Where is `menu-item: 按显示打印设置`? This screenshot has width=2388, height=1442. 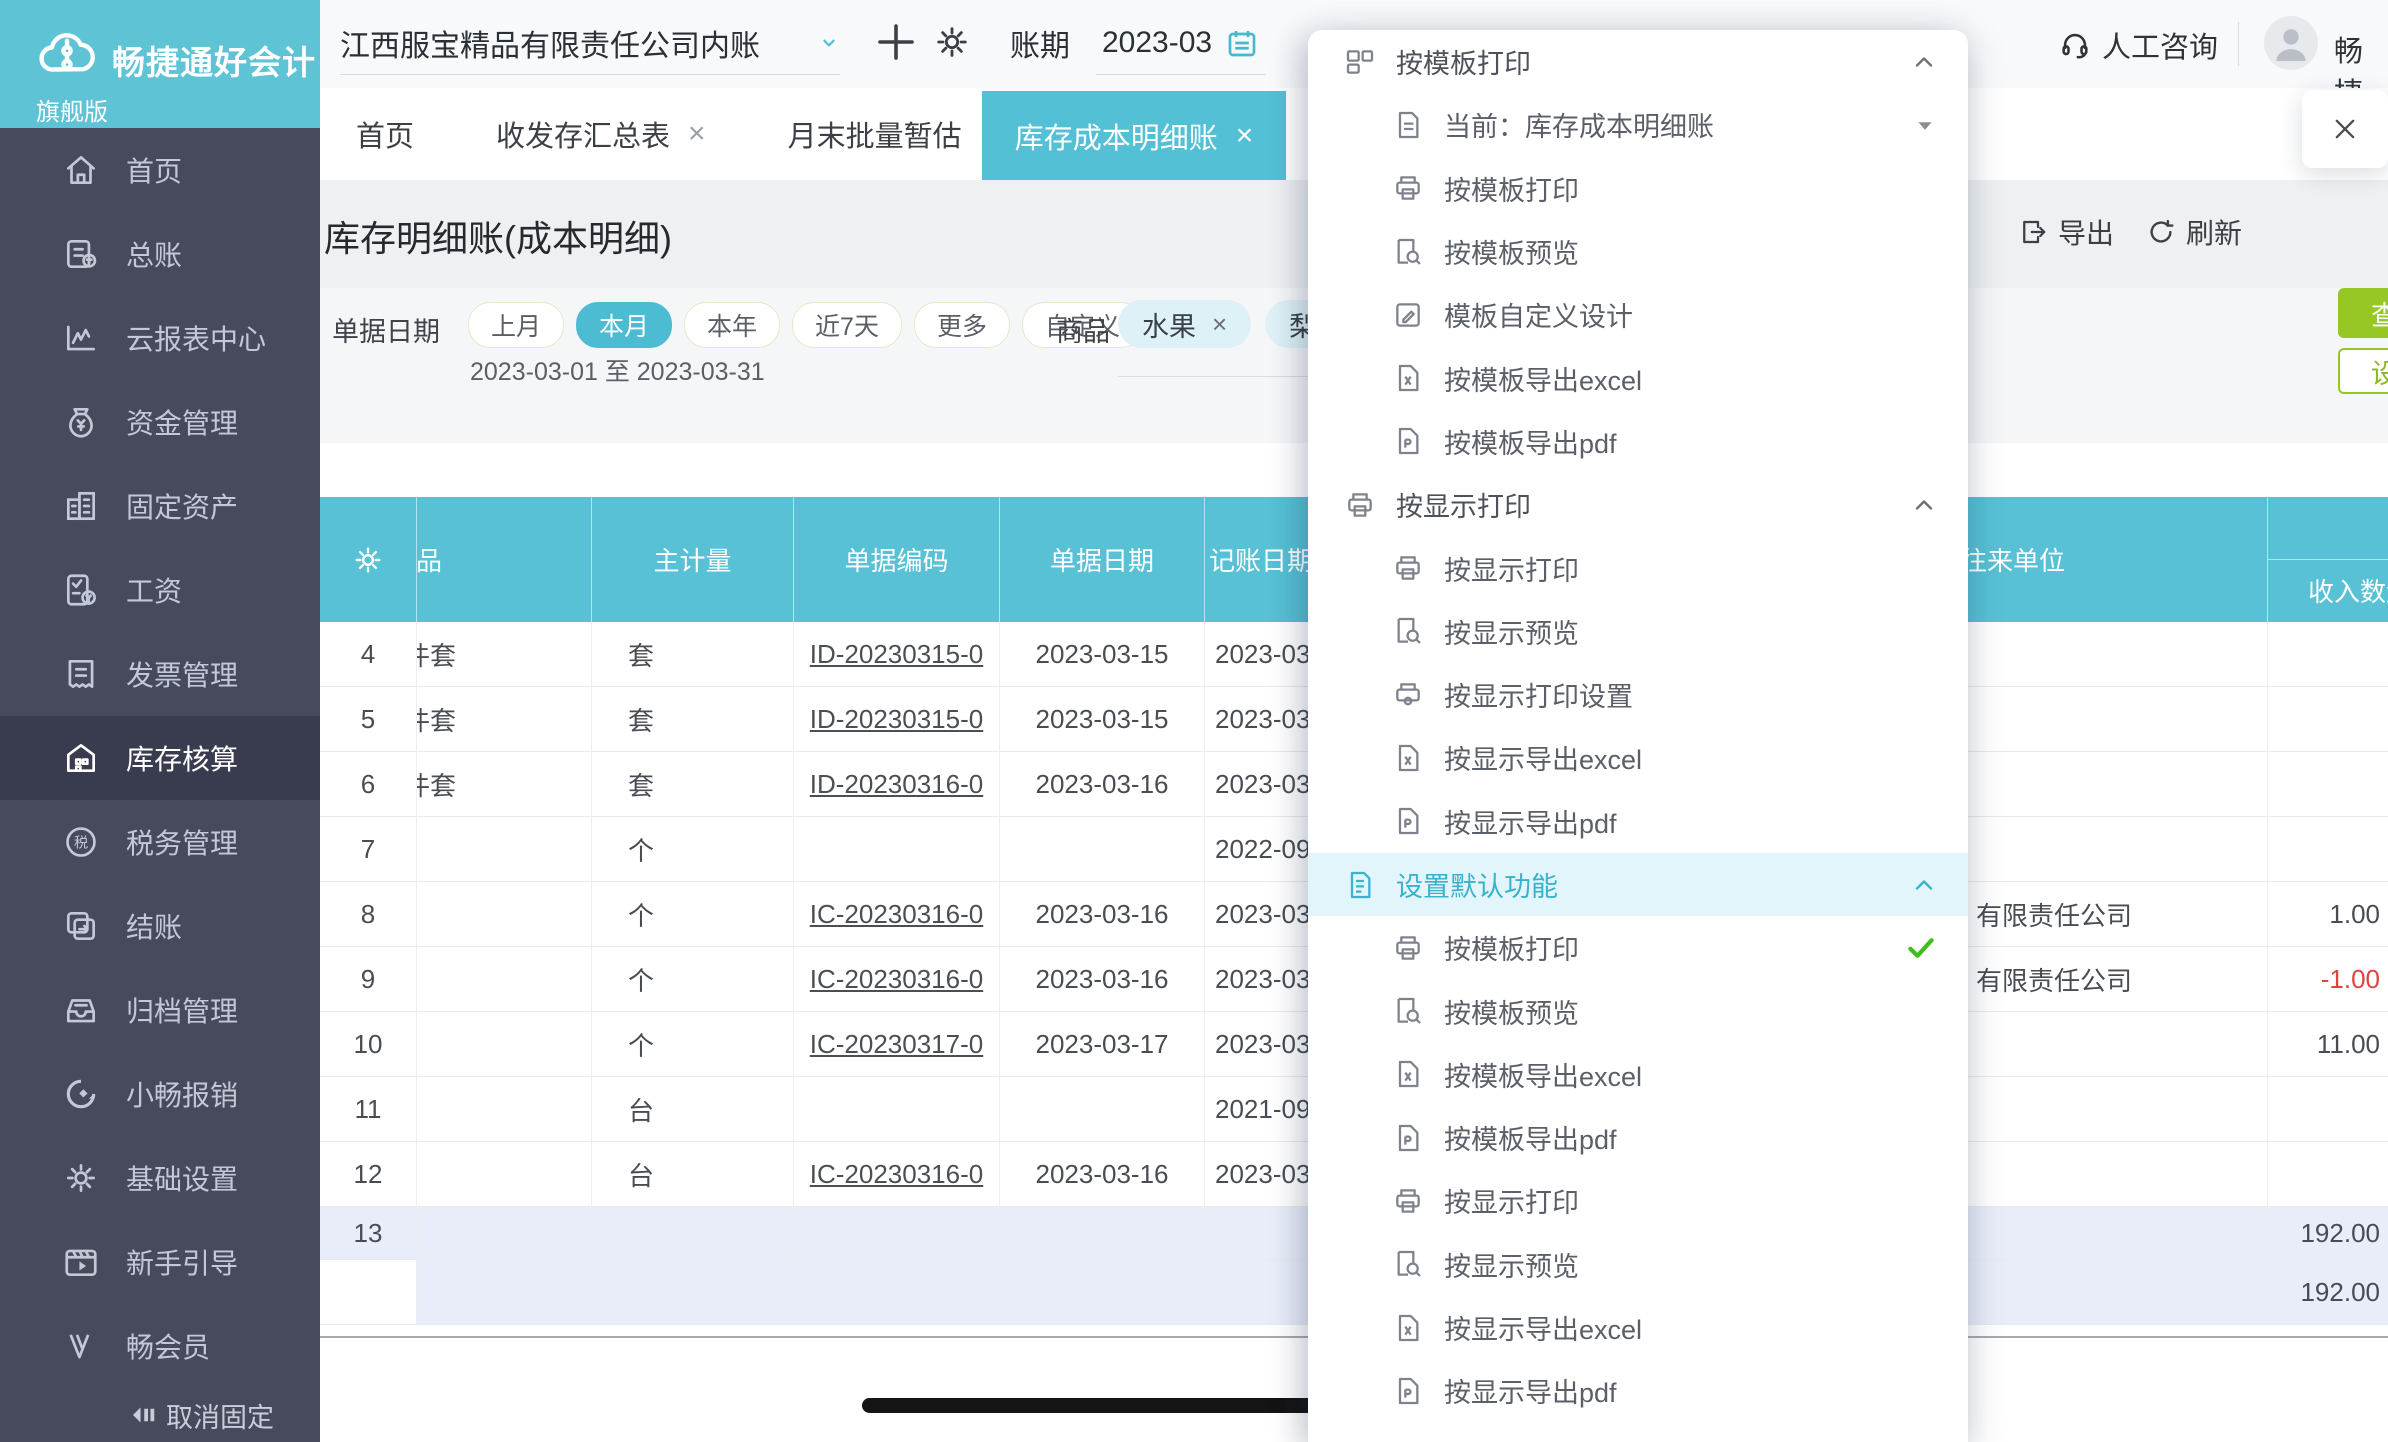
menu-item: 按显示打印设置 is located at coordinates (1638, 694).